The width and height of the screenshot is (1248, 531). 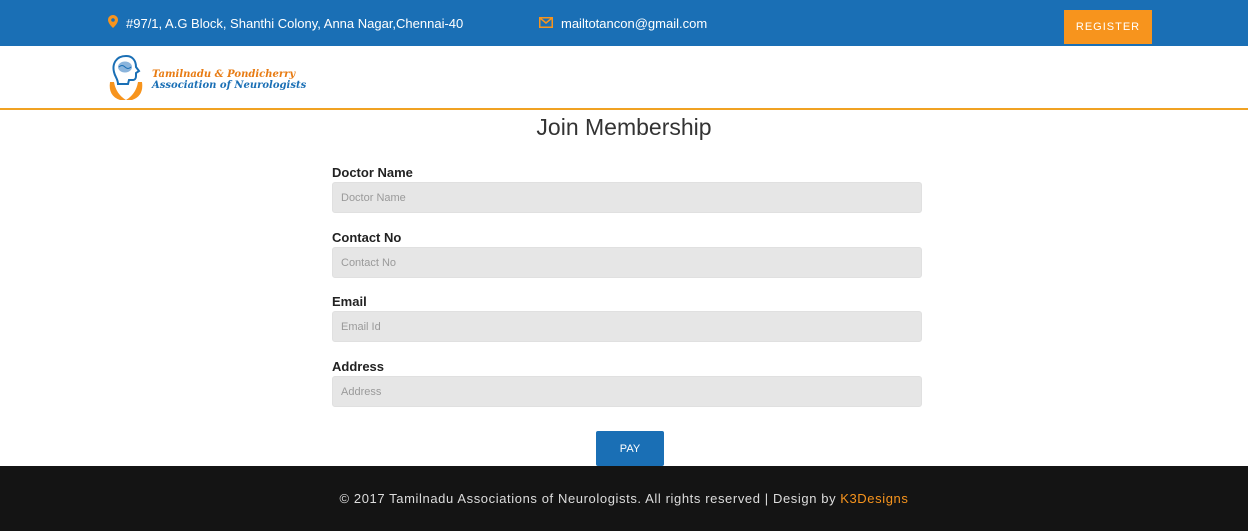 I want to click on email-info: mailtotancon@gmail.com, so click(x=623, y=23).